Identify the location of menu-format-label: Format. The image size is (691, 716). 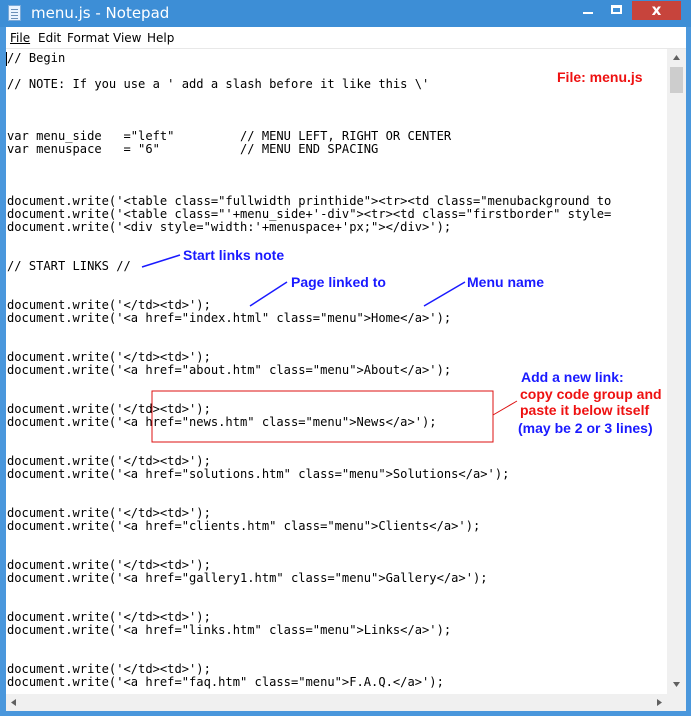
(88, 38).